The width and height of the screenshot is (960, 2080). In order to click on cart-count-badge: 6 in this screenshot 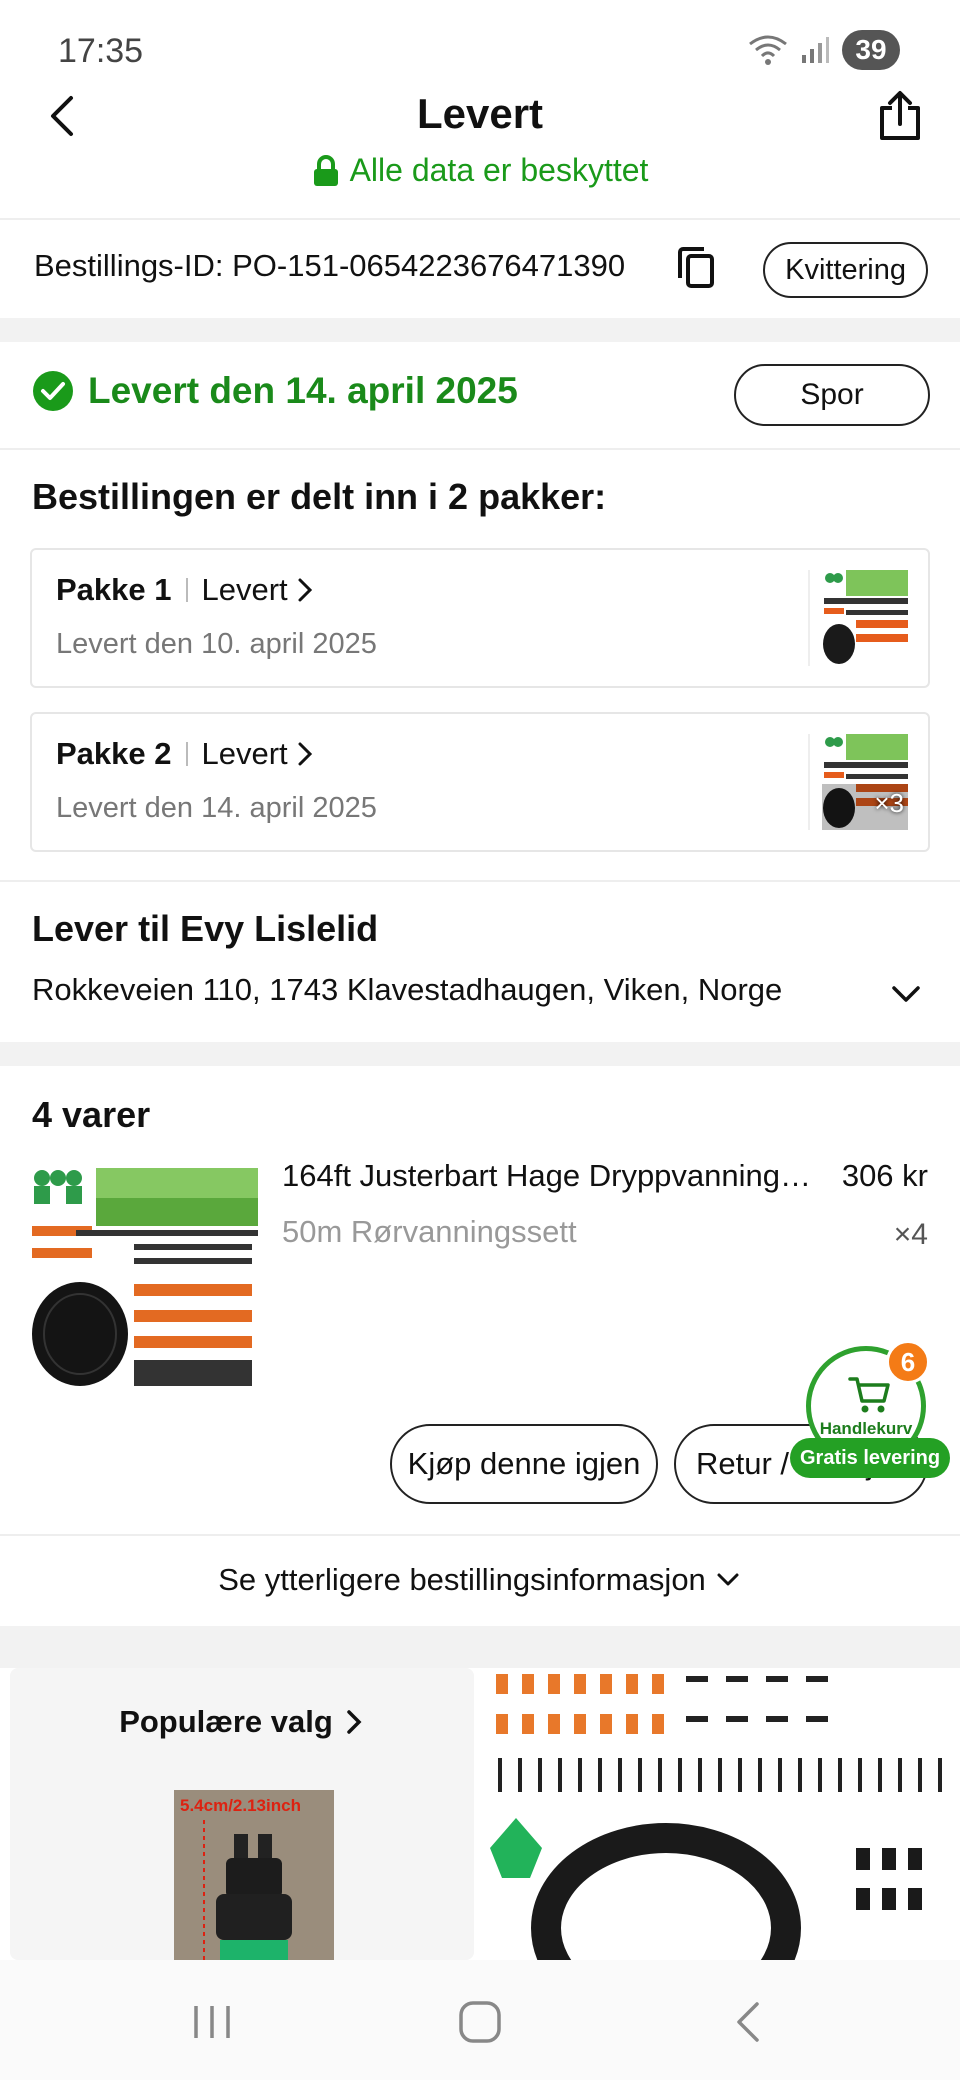, I will do `click(908, 1362)`.